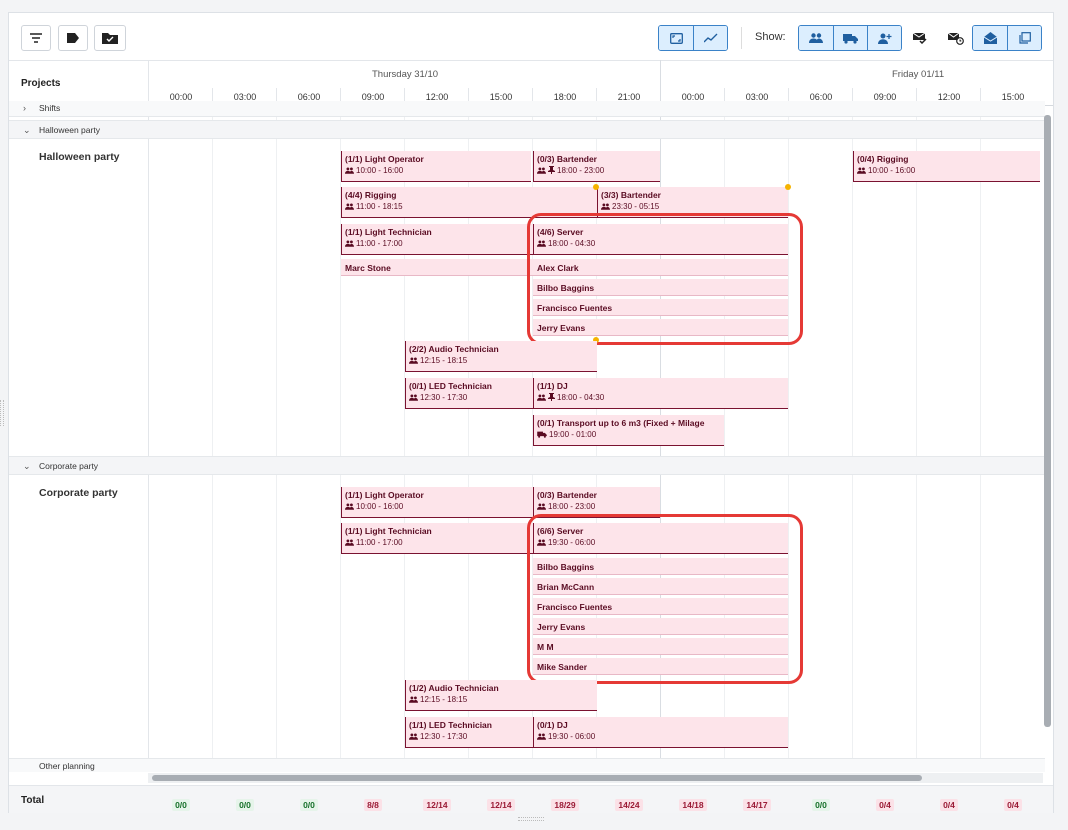 This screenshot has height=830, width=1068. I want to click on total-cell: 18/29, so click(565, 804).